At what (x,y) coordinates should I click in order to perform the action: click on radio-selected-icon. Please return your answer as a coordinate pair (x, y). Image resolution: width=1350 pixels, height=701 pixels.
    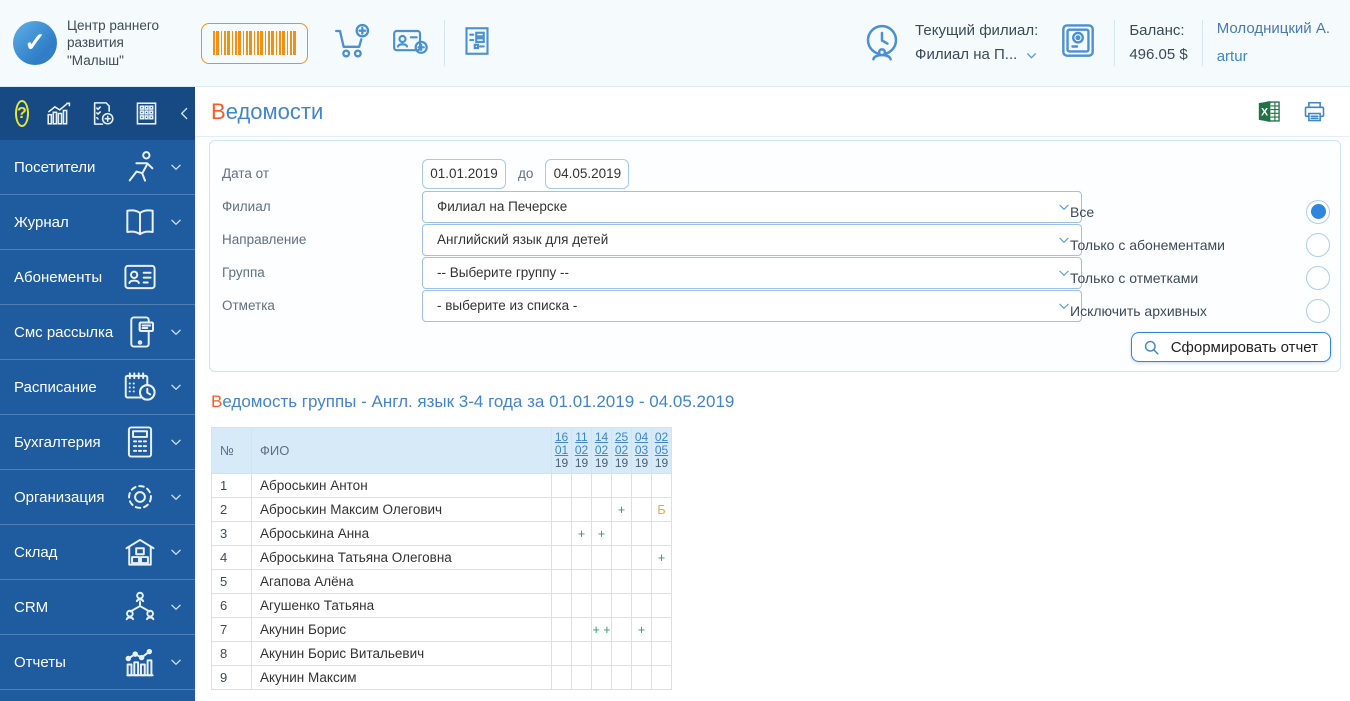
    Looking at the image, I should click on (1318, 211).